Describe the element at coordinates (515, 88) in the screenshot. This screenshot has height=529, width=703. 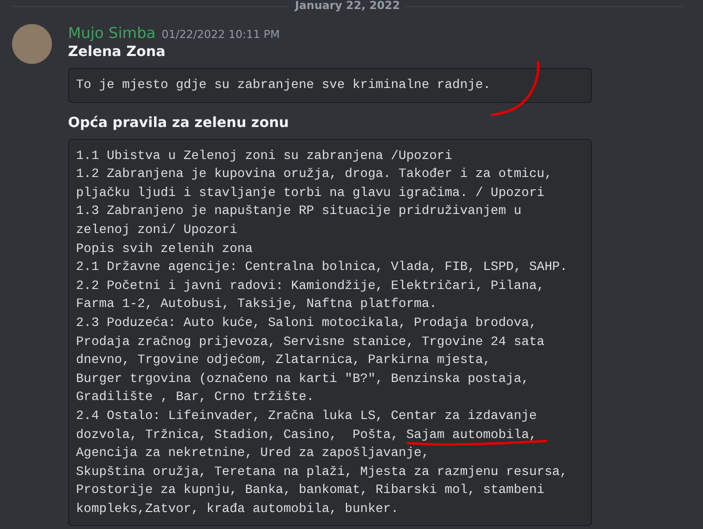
I see `marker-scribble` at that location.